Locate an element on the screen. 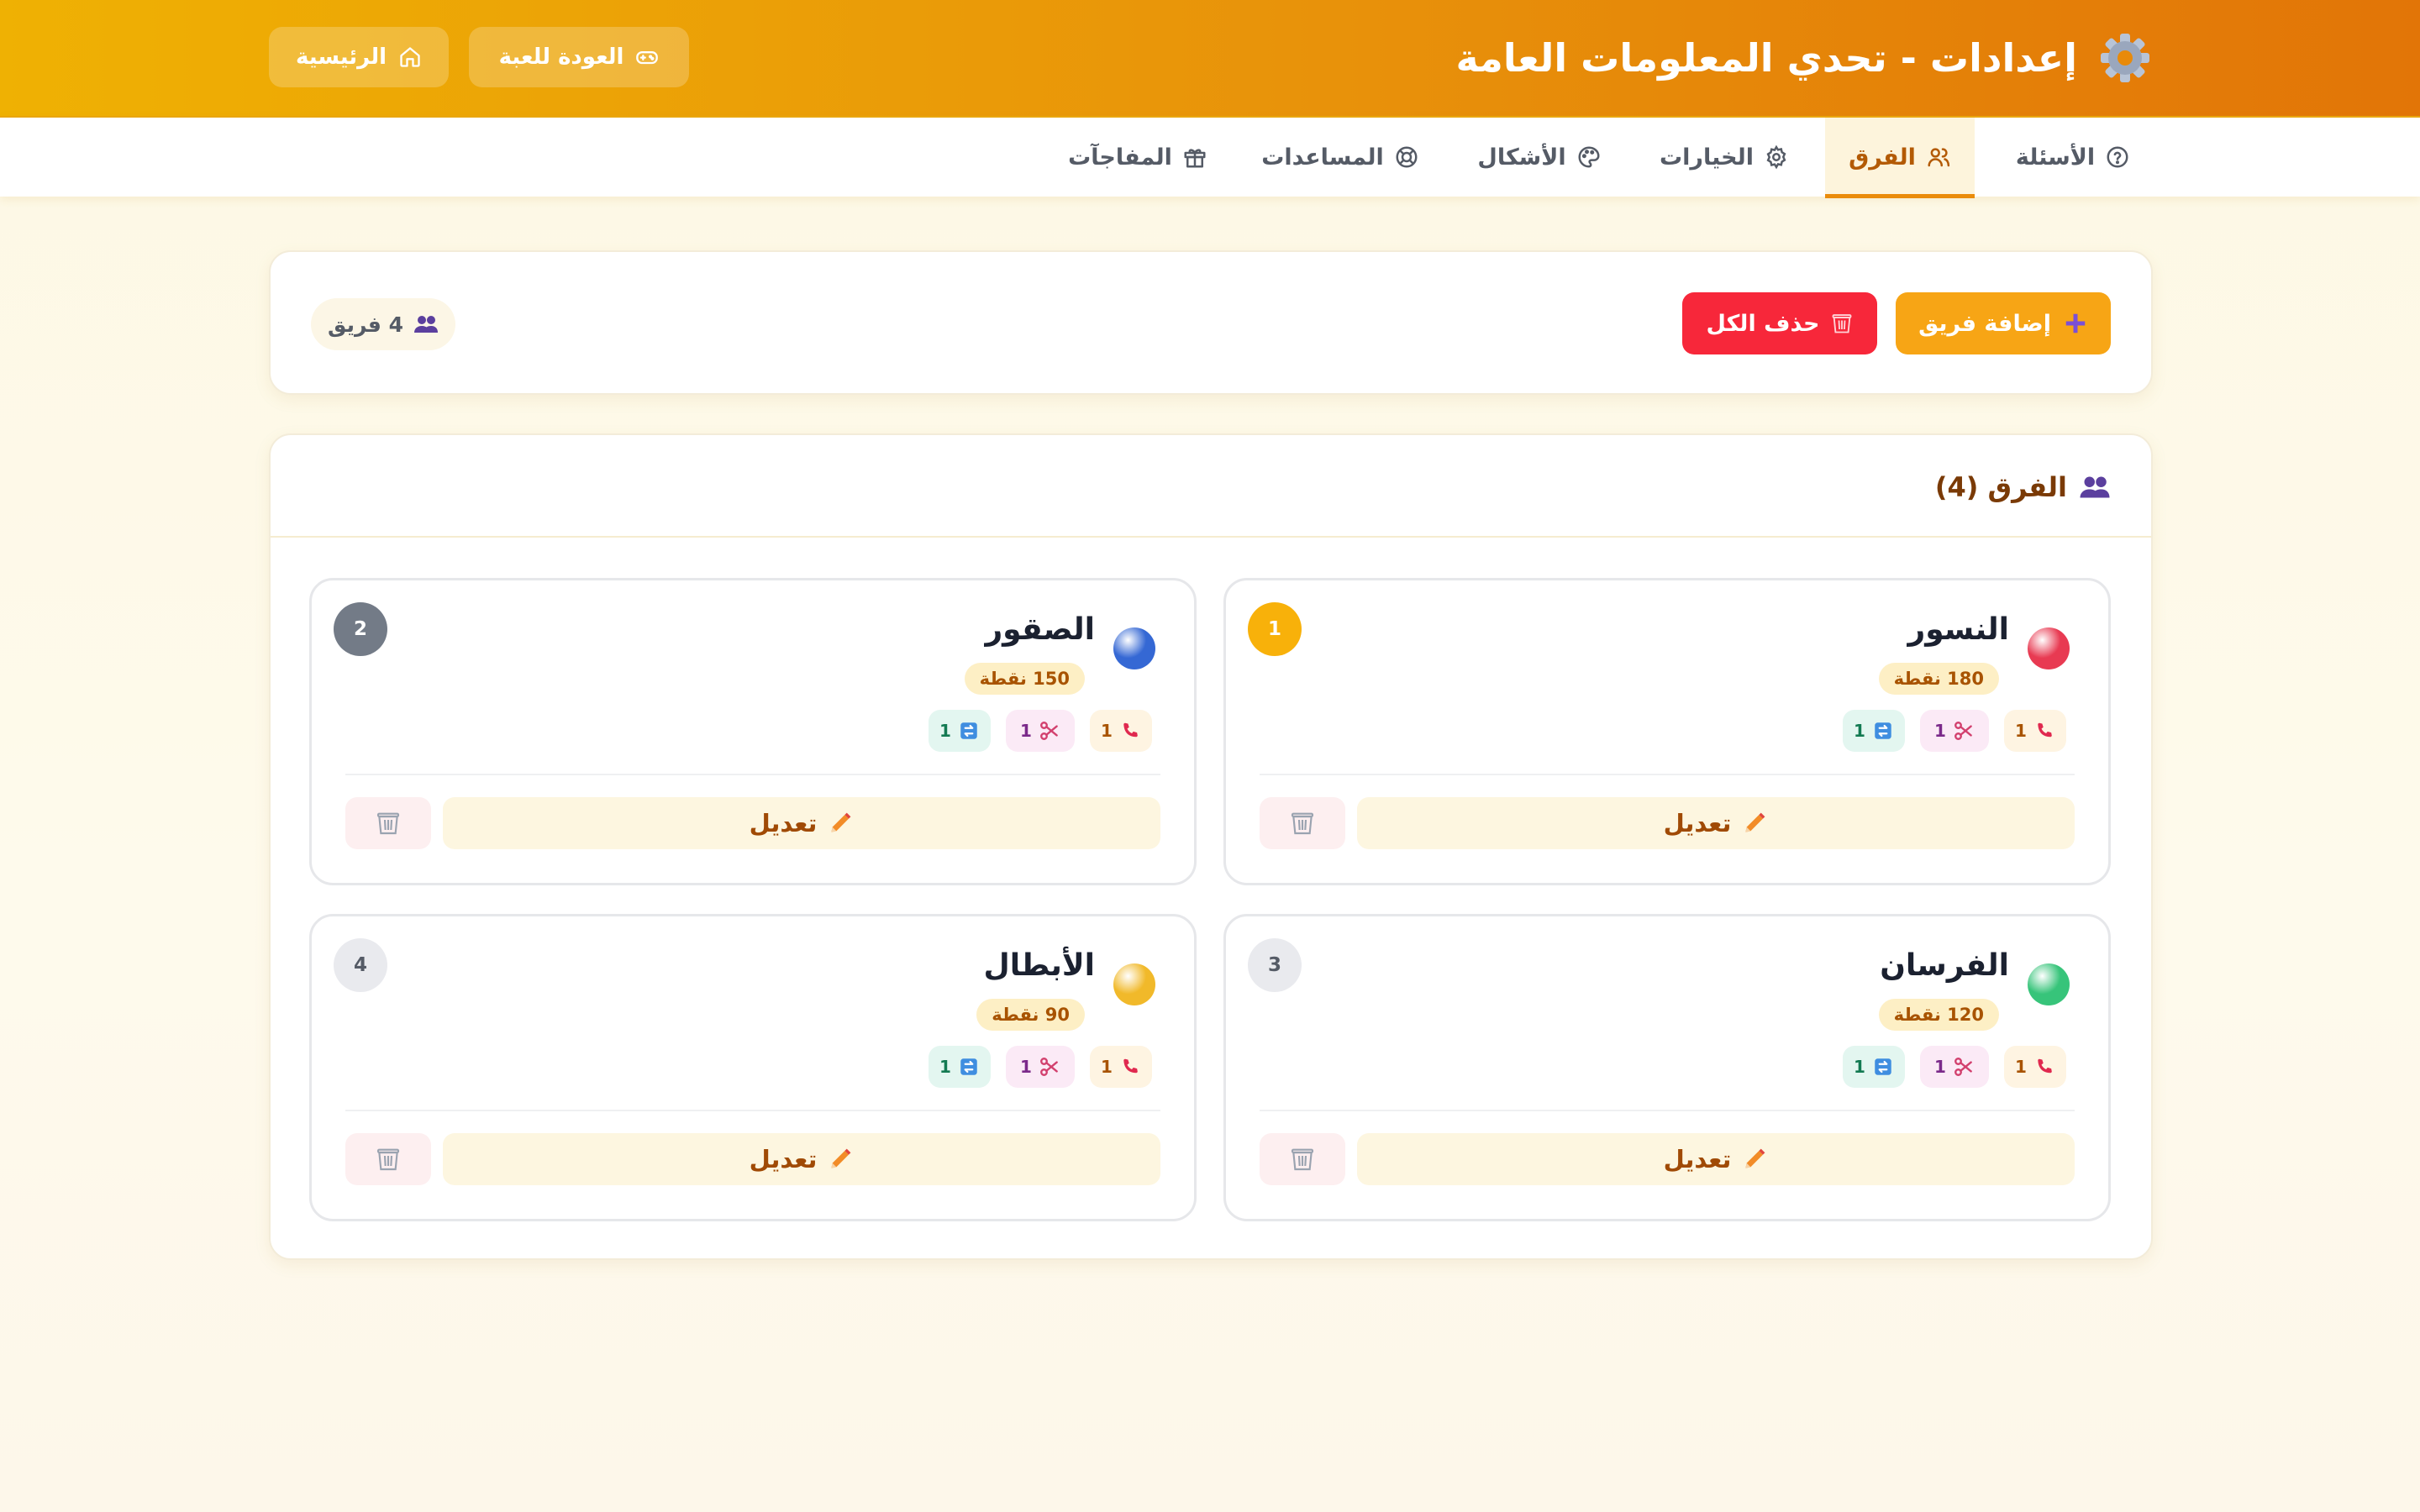 The image size is (2420, 1512). teams-heading: الفرق (4) is located at coordinates (2023, 487).